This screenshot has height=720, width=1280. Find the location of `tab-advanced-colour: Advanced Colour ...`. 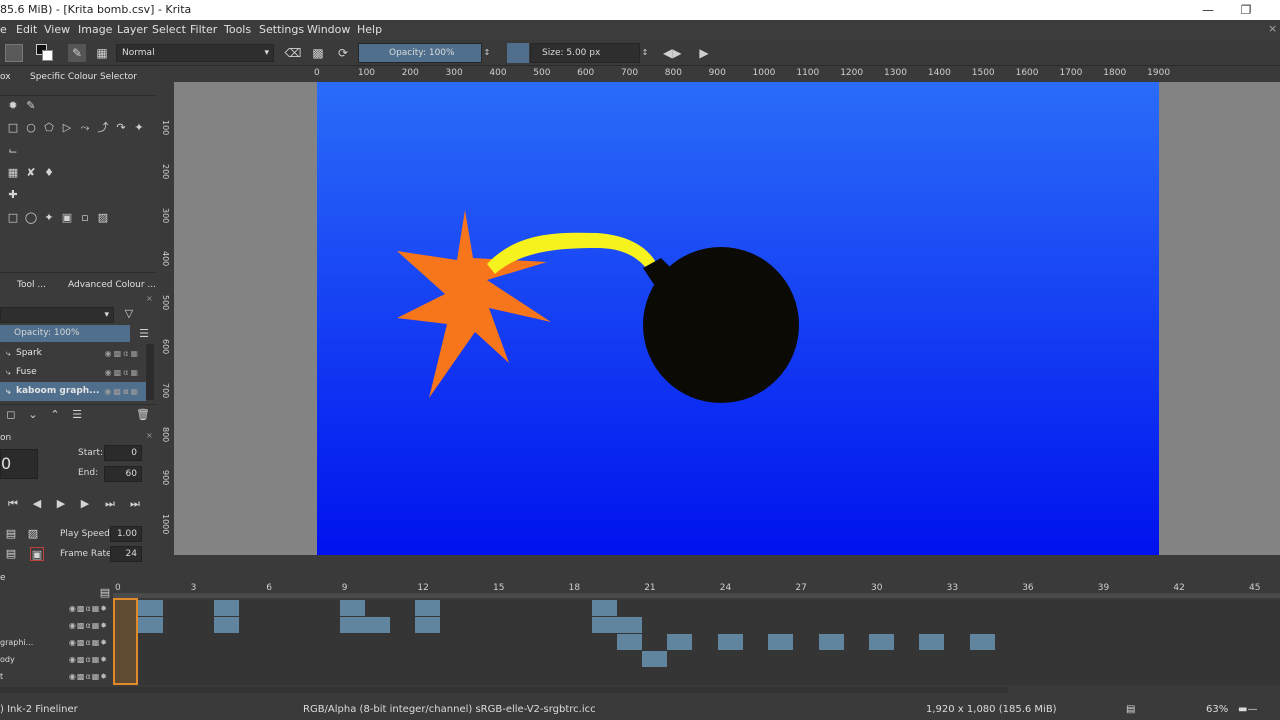

tab-advanced-colour: Advanced Colour ... is located at coordinates (112, 285).